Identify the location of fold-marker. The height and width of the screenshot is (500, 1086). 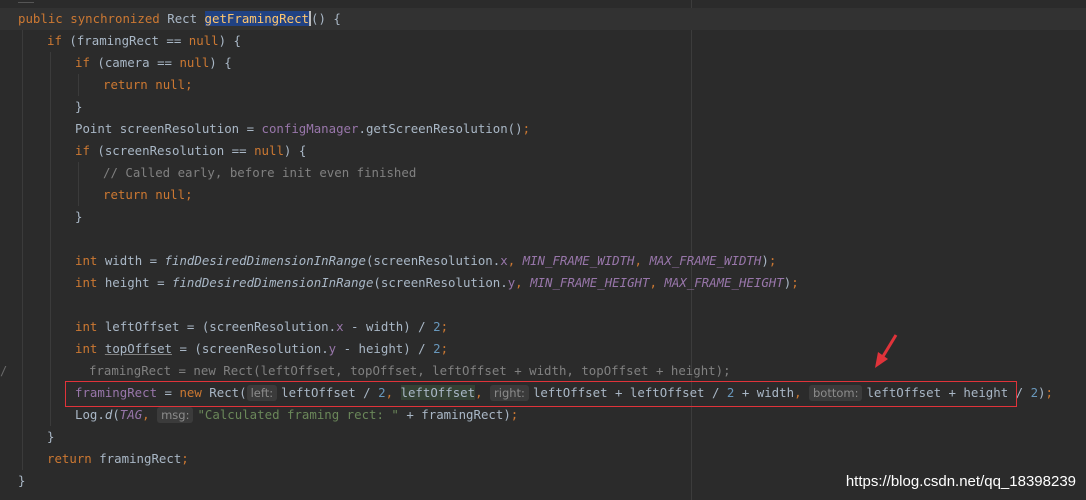
(26, 1).